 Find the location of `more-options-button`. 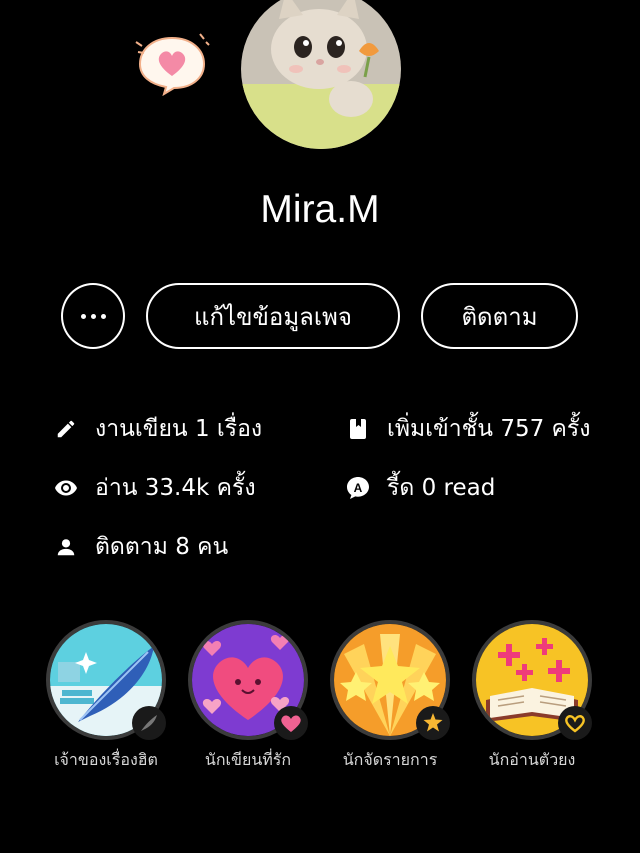

more-options-button is located at coordinates (93, 316).